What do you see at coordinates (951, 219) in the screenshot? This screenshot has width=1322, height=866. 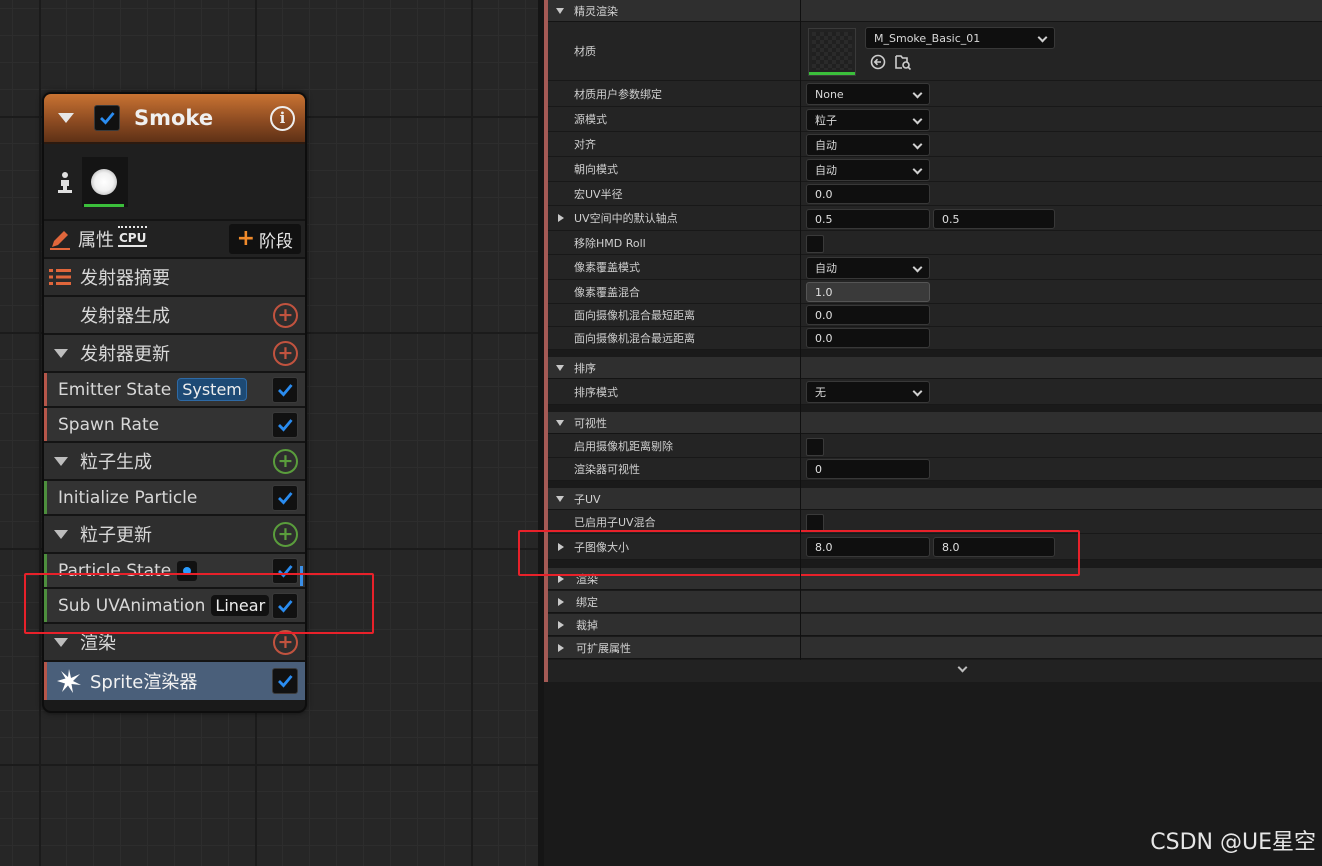 I see `input-value: 0.5` at bounding box center [951, 219].